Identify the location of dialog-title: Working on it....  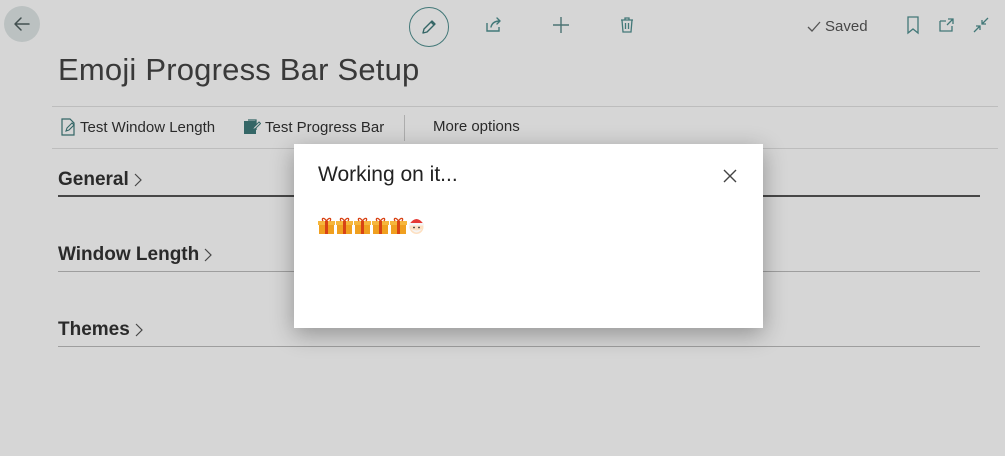
(388, 174).